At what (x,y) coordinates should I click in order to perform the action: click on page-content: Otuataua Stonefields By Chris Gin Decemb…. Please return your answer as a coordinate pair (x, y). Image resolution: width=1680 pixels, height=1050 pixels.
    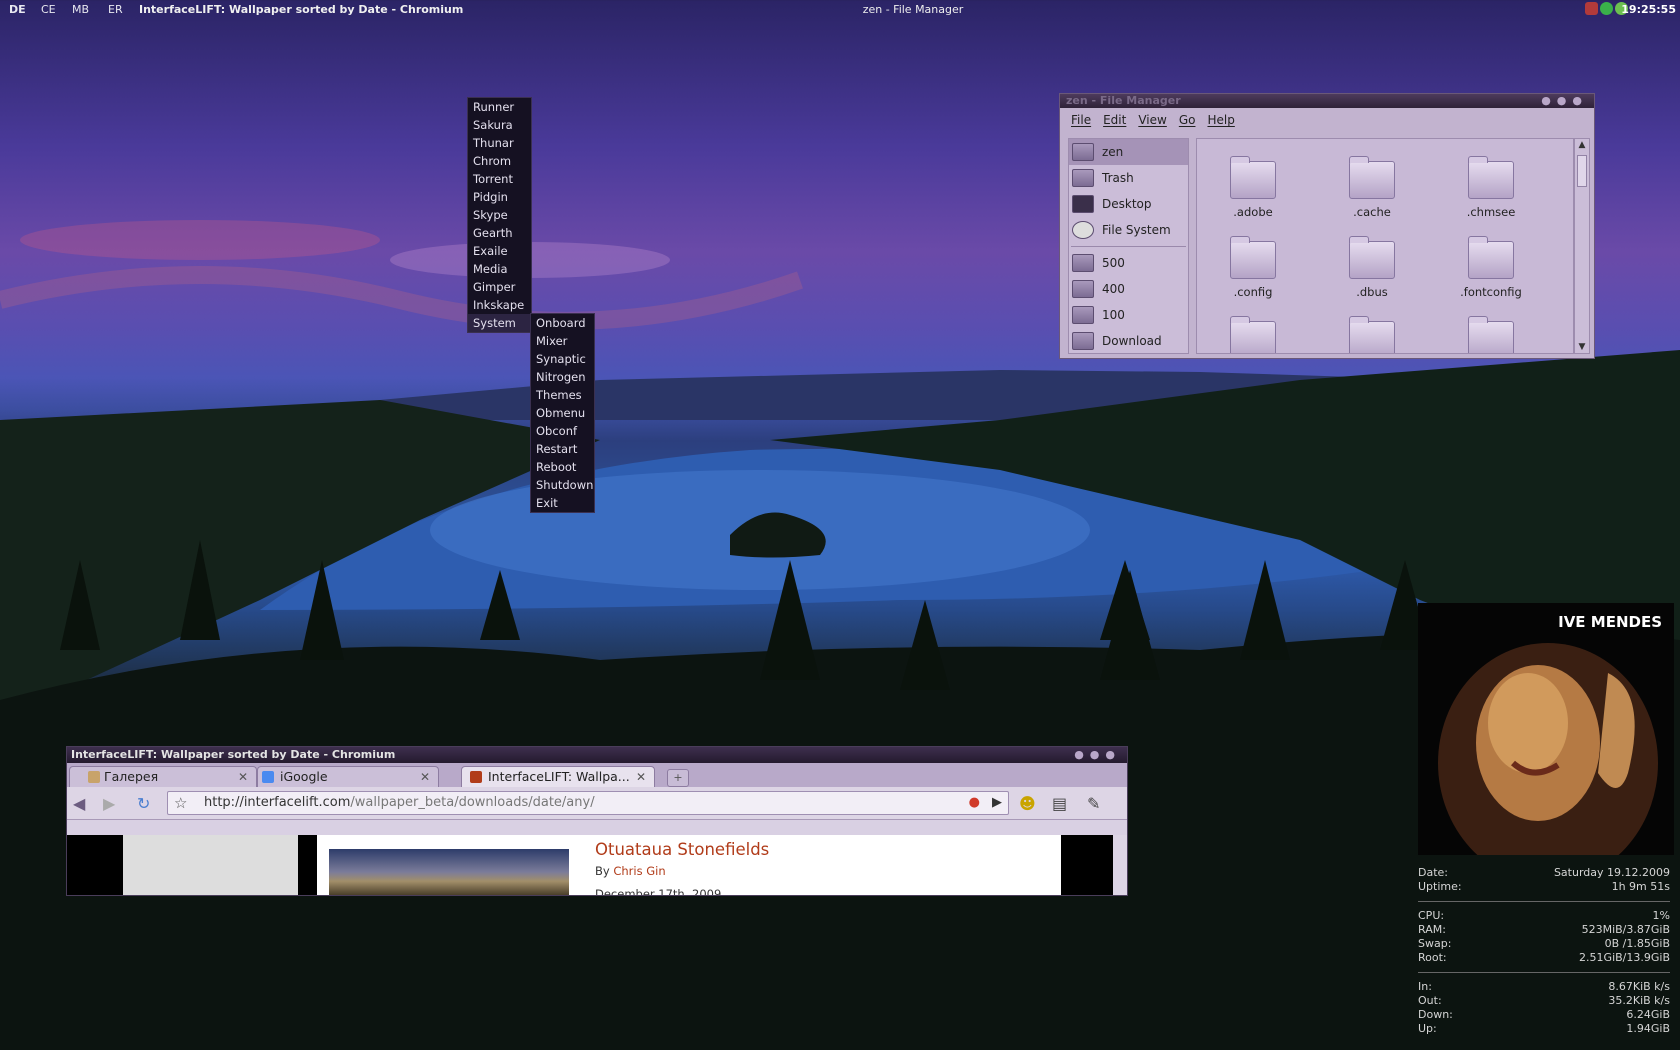
    Looking at the image, I should click on (597, 865).